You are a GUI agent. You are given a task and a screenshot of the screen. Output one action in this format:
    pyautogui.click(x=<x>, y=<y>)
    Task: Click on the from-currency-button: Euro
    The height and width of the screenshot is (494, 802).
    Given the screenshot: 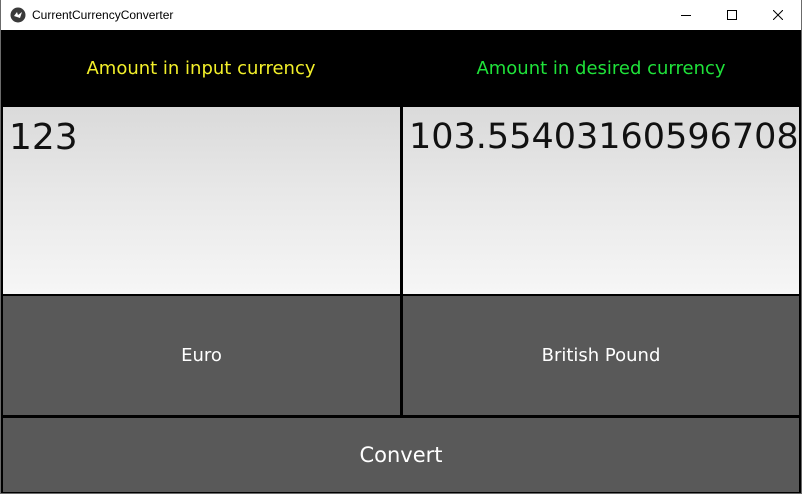 What is the action you would take?
    pyautogui.click(x=201, y=355)
    